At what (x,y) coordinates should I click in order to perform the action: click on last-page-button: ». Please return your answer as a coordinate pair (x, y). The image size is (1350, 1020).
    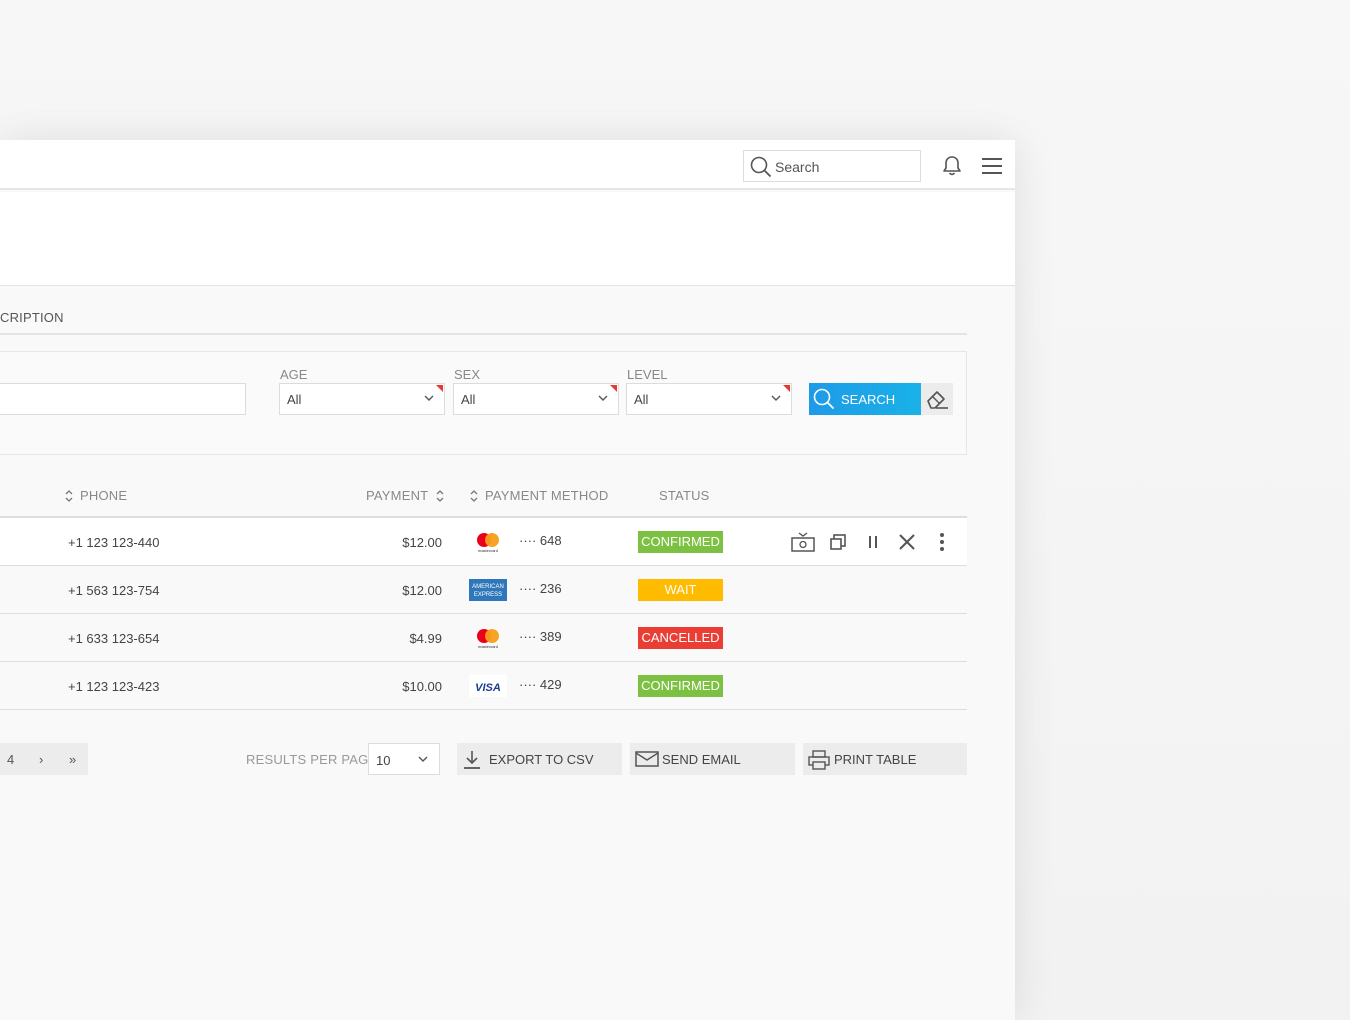
    Looking at the image, I should click on (72, 759).